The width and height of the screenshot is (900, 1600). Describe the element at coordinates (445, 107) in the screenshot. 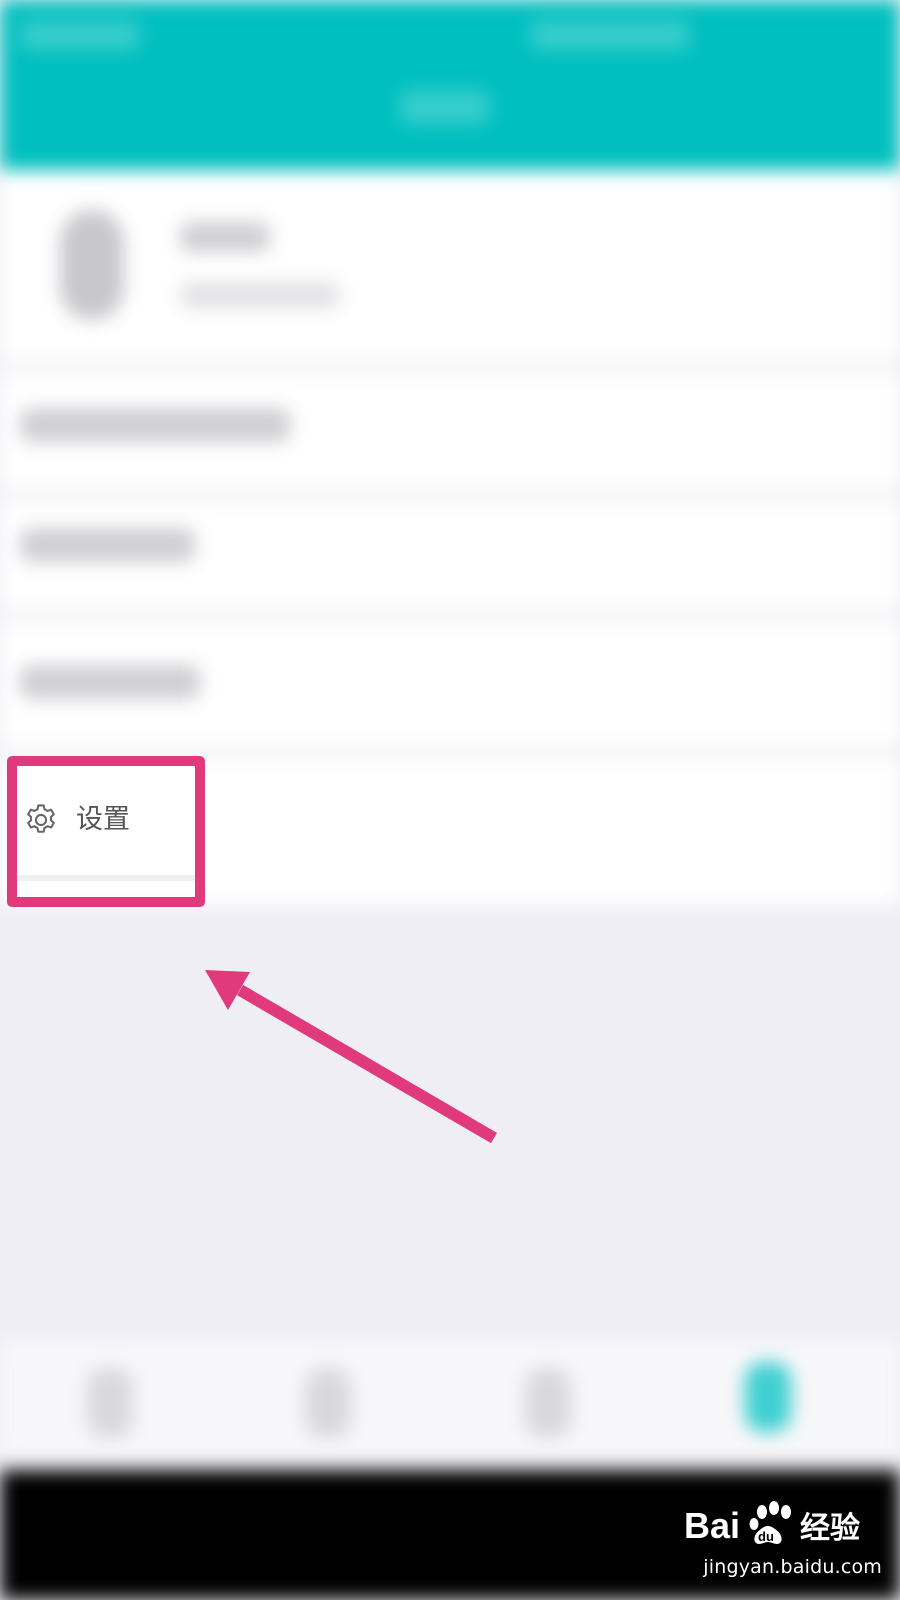

I see `header-title` at that location.